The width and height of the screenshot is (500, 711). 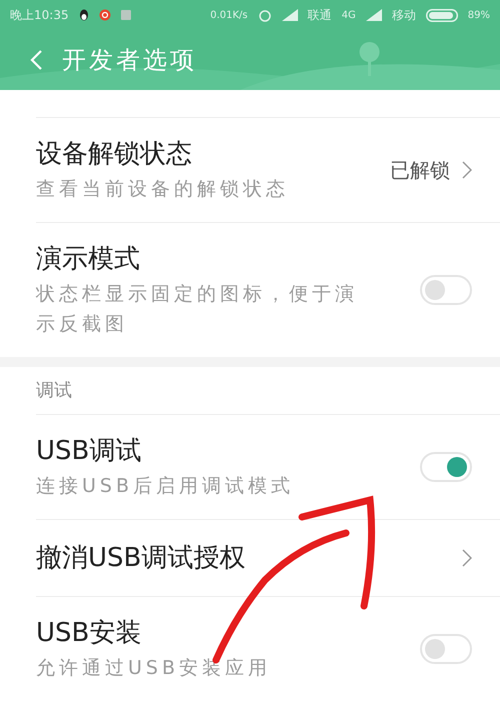 I want to click on row-subtitle: 查看当前设备的解锁状态, so click(x=163, y=189).